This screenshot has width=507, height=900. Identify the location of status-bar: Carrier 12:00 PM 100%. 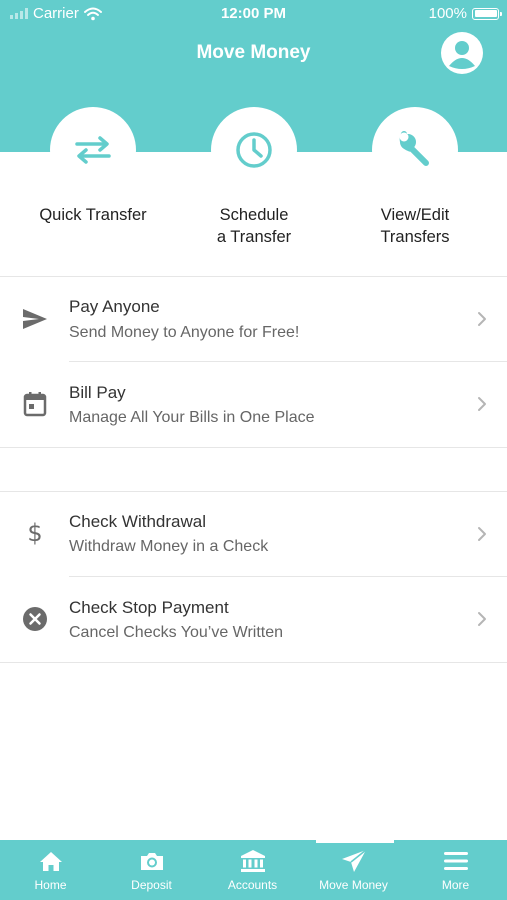
(253, 14).